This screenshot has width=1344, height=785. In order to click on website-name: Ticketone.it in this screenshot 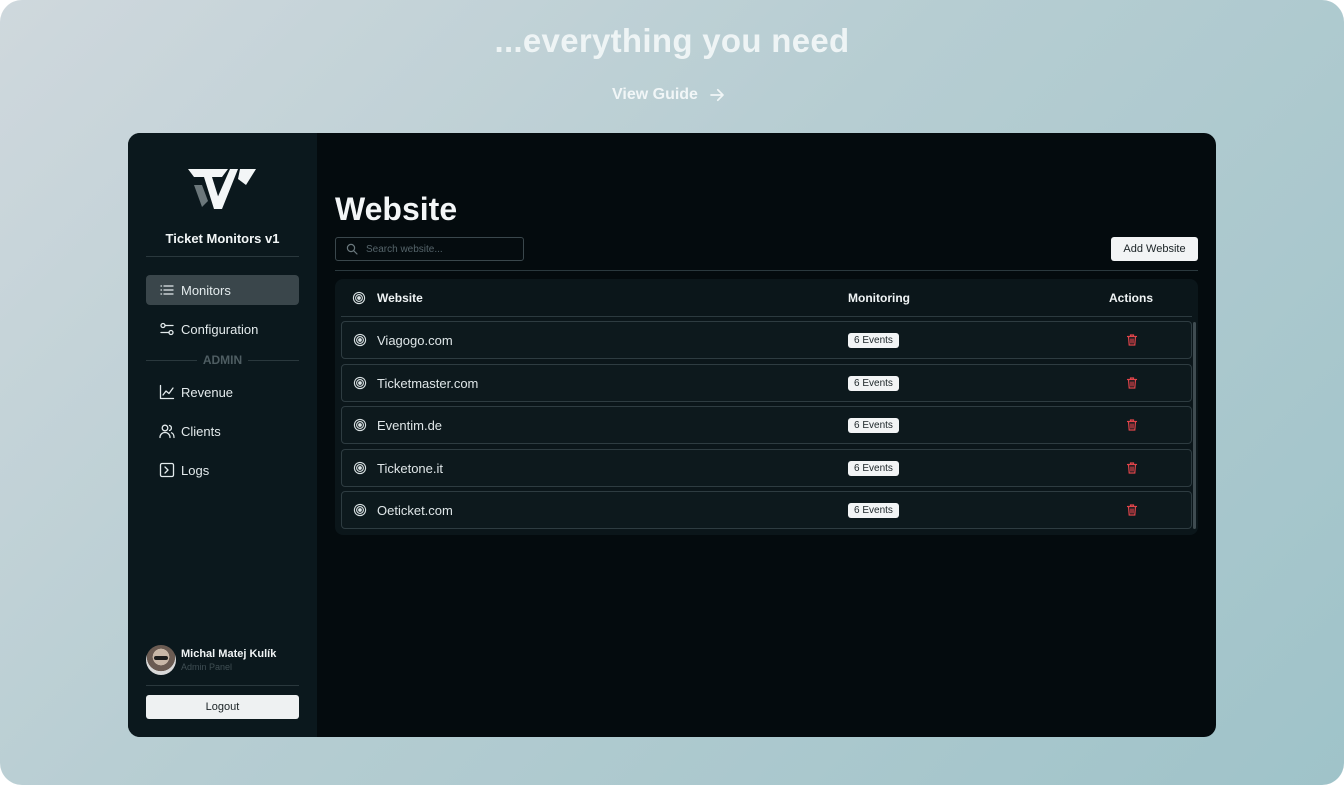, I will do `click(410, 468)`.